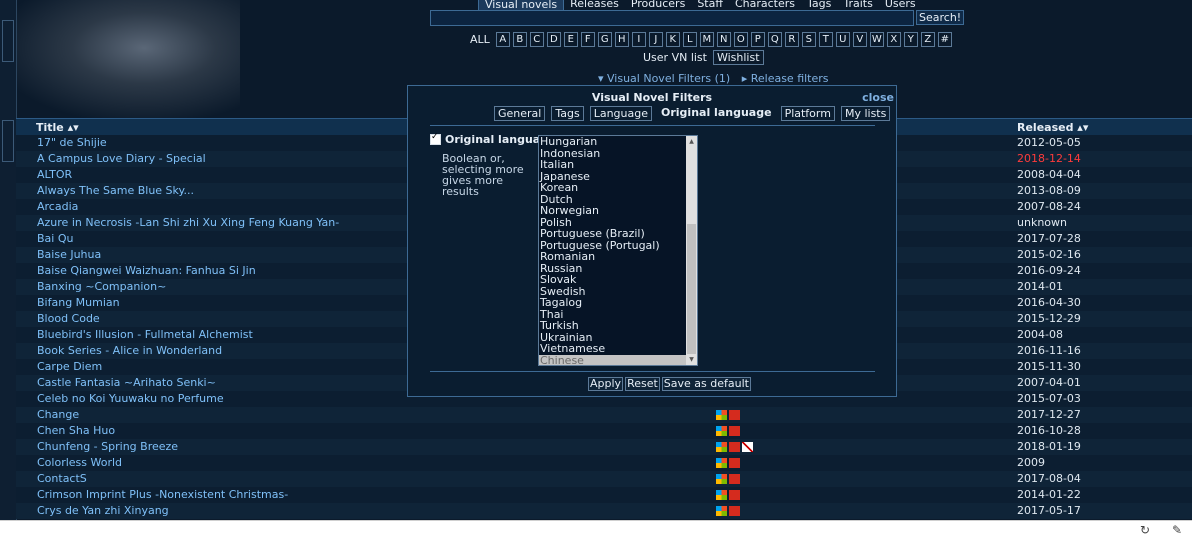  I want to click on listbox-scrollbar: ▲ ▼, so click(691, 250).